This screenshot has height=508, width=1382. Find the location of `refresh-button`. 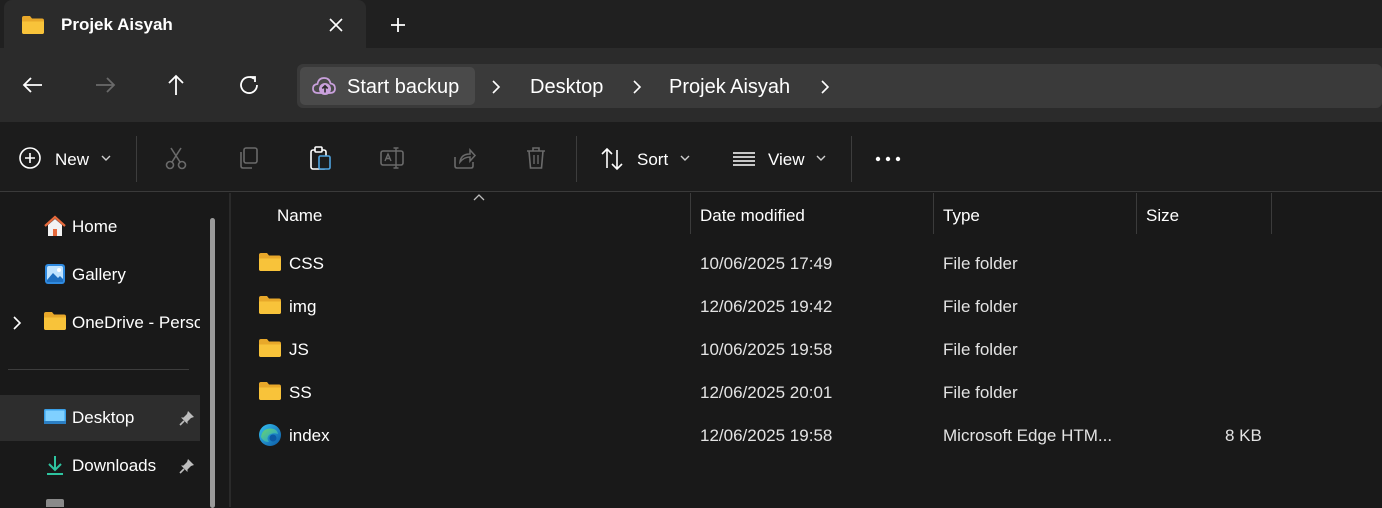

refresh-button is located at coordinates (249, 85).